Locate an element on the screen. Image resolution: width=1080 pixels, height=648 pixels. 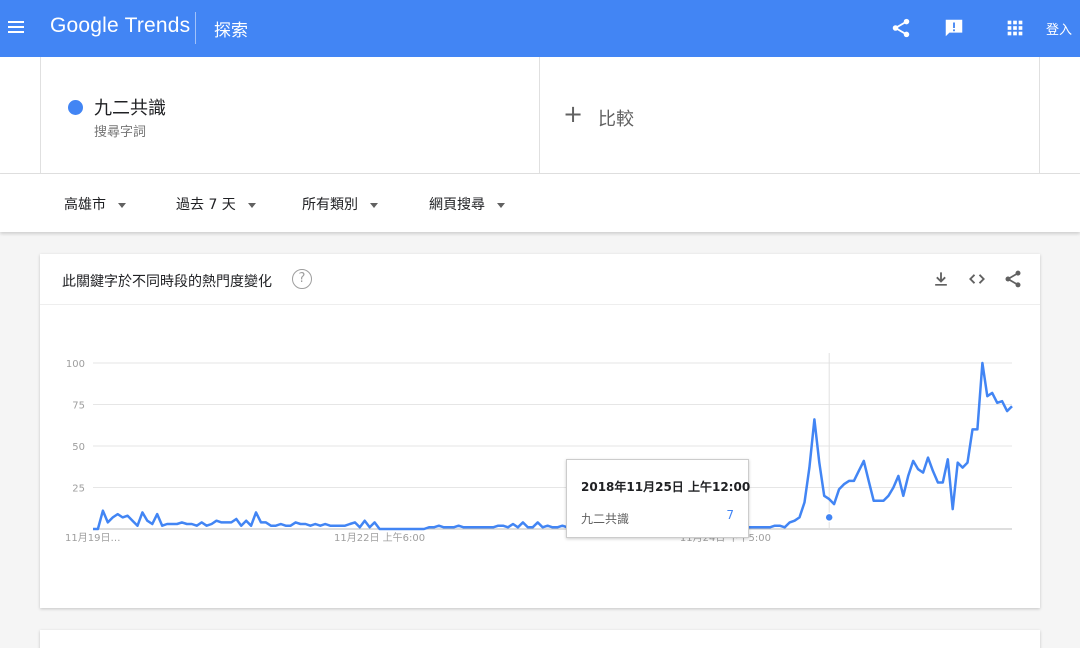
apps-icon is located at coordinates (1015, 28).